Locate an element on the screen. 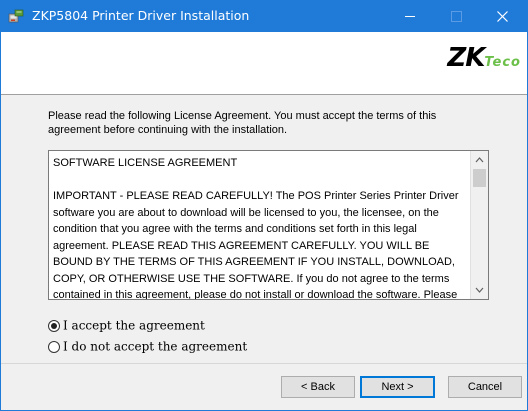 The image size is (528, 411). accept-option: I accept the agreement is located at coordinates (126, 327).